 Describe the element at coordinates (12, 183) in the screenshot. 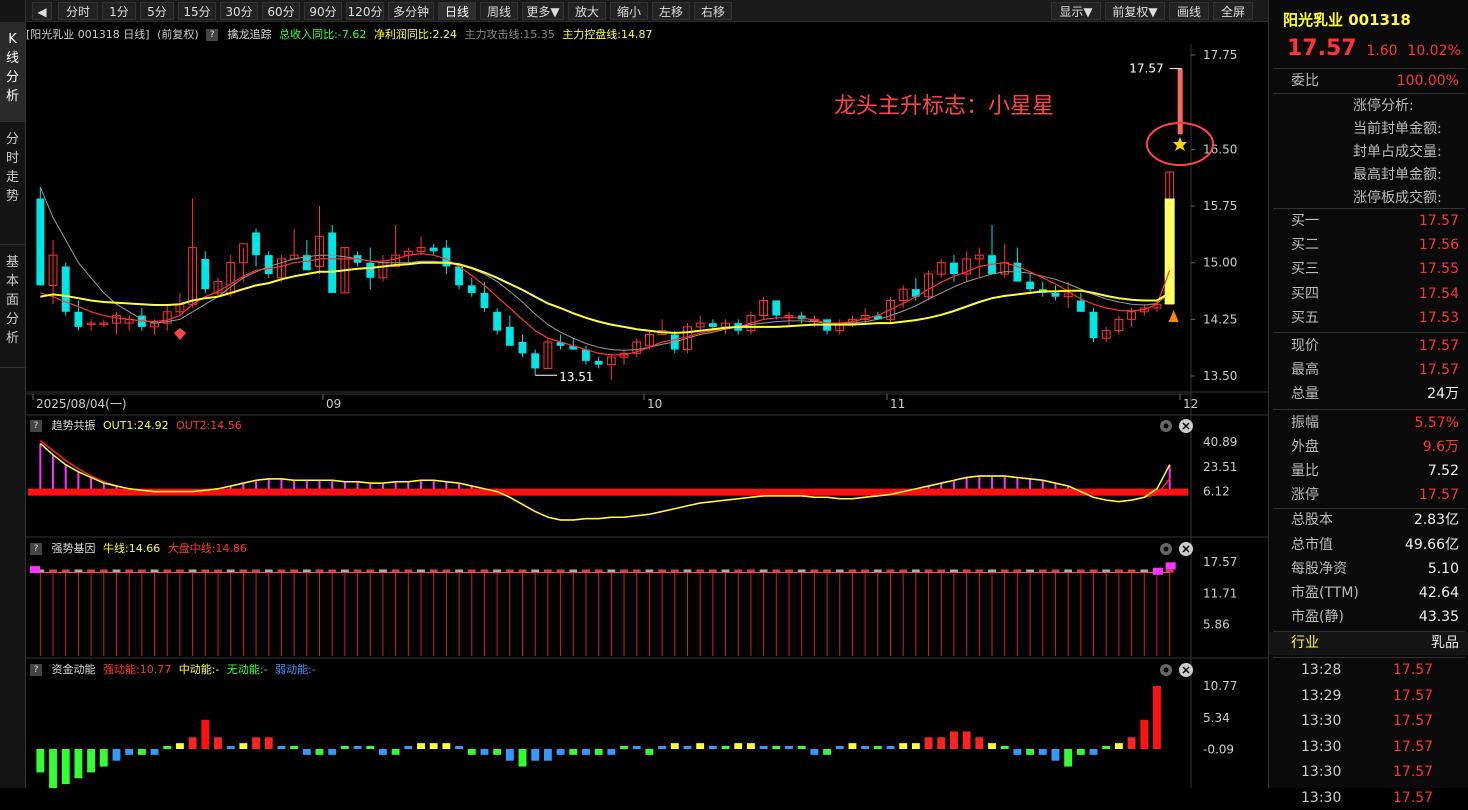

I see `nav-tab: 分时走势` at that location.